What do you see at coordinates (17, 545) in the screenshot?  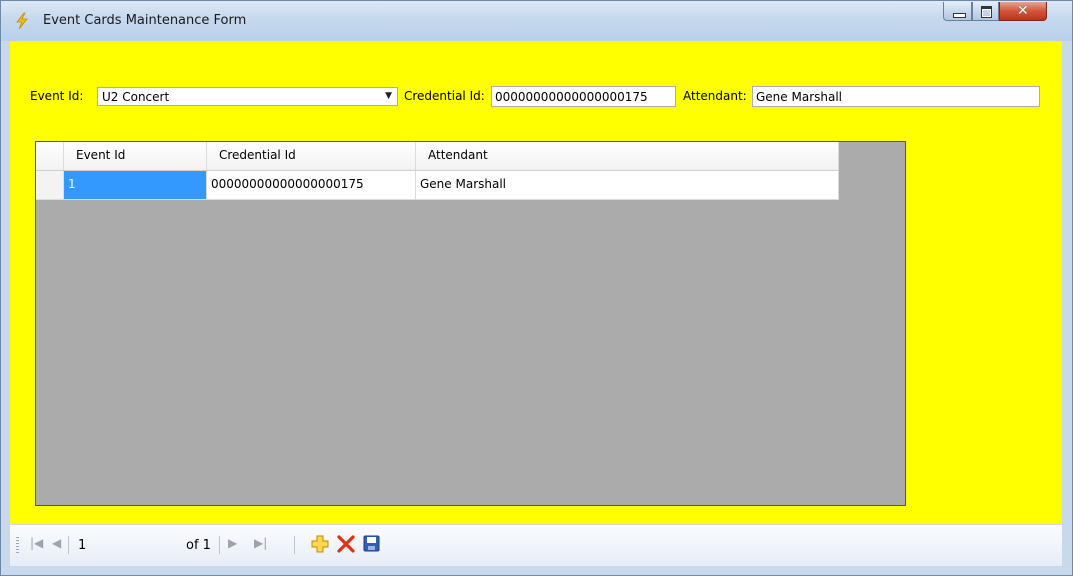 I see `toolbar-grip` at bounding box center [17, 545].